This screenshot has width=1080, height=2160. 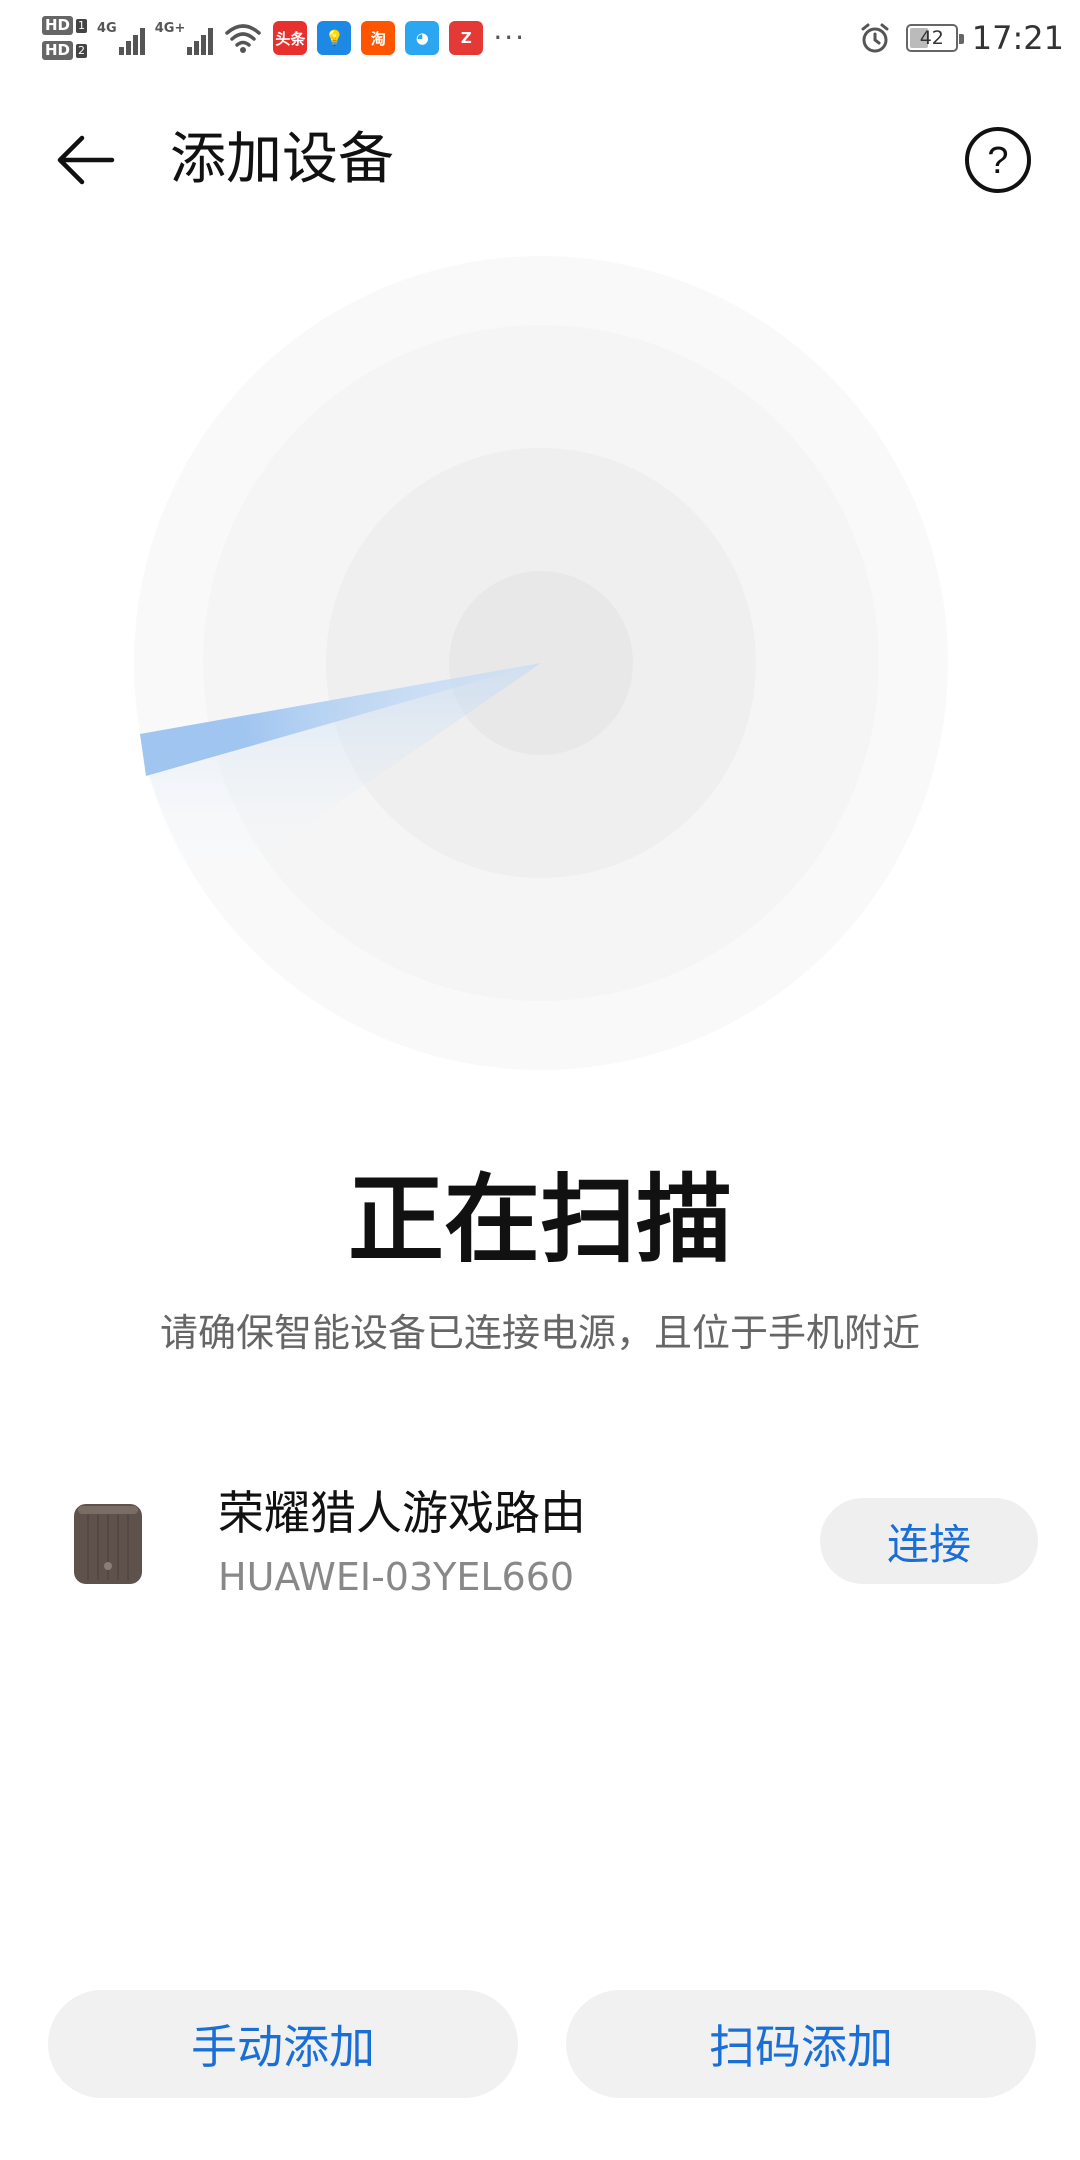 What do you see at coordinates (540, 1220) in the screenshot?
I see `scanning-title: 正在扫描` at bounding box center [540, 1220].